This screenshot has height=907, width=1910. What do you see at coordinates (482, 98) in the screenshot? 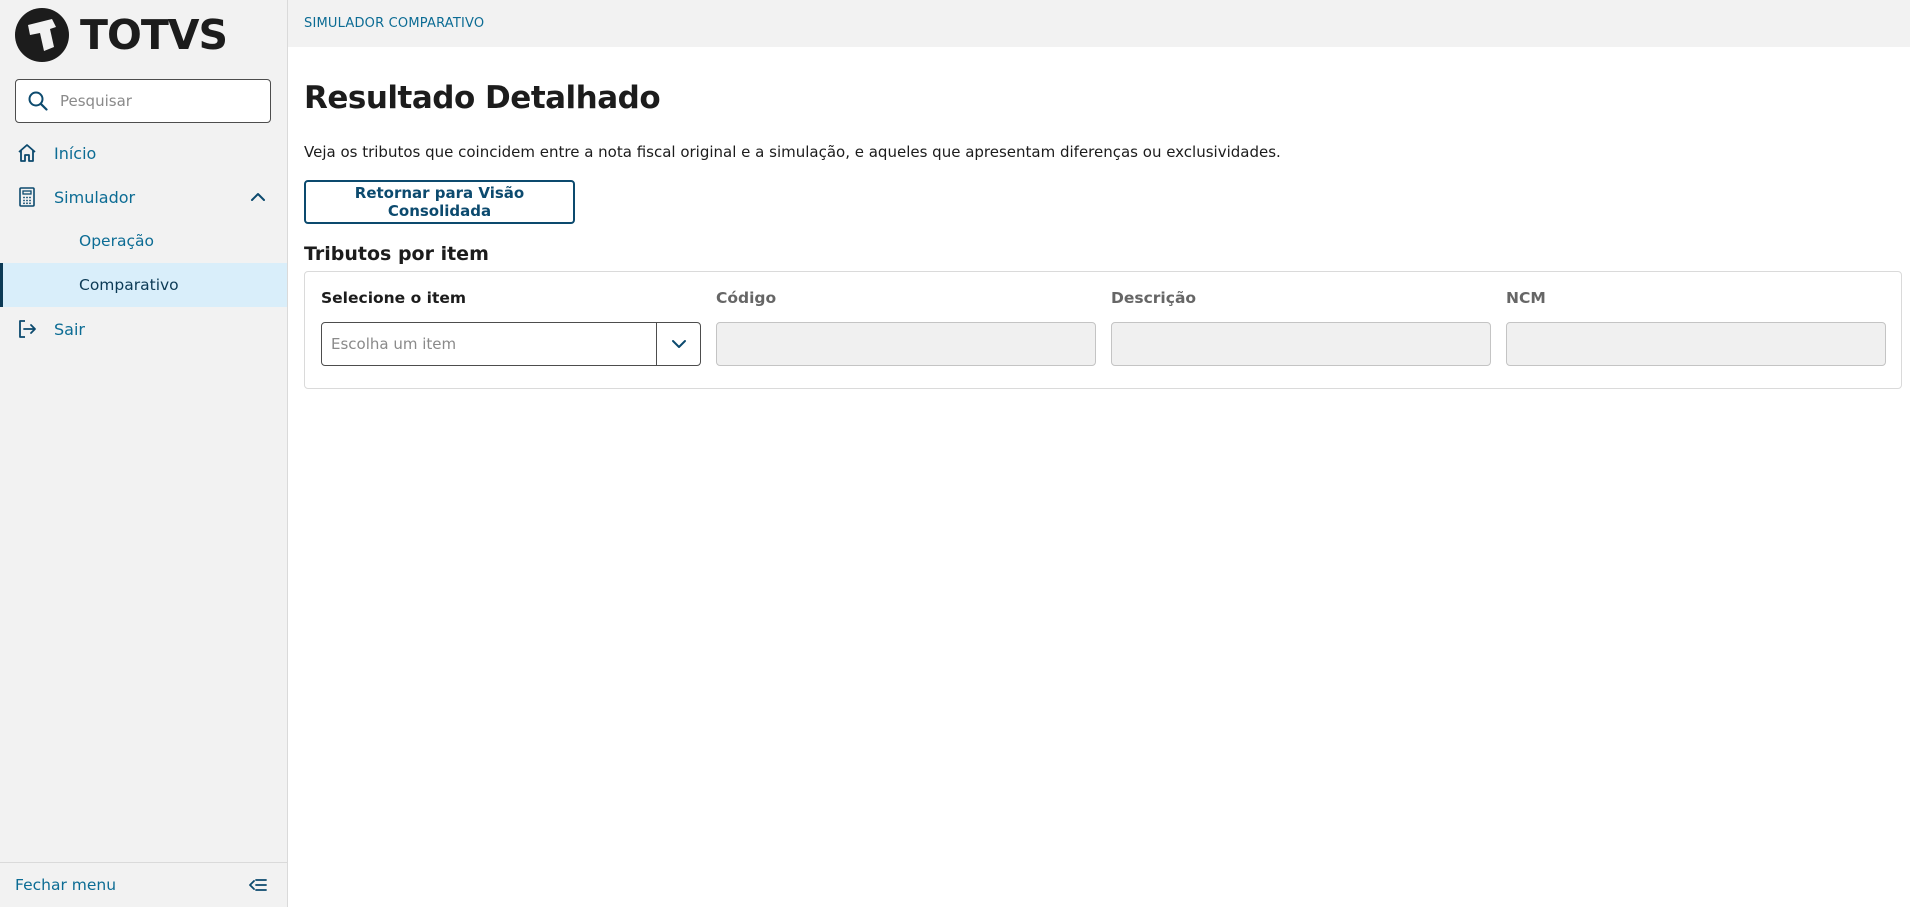
I see `page-title: Resultado Detalhado` at bounding box center [482, 98].